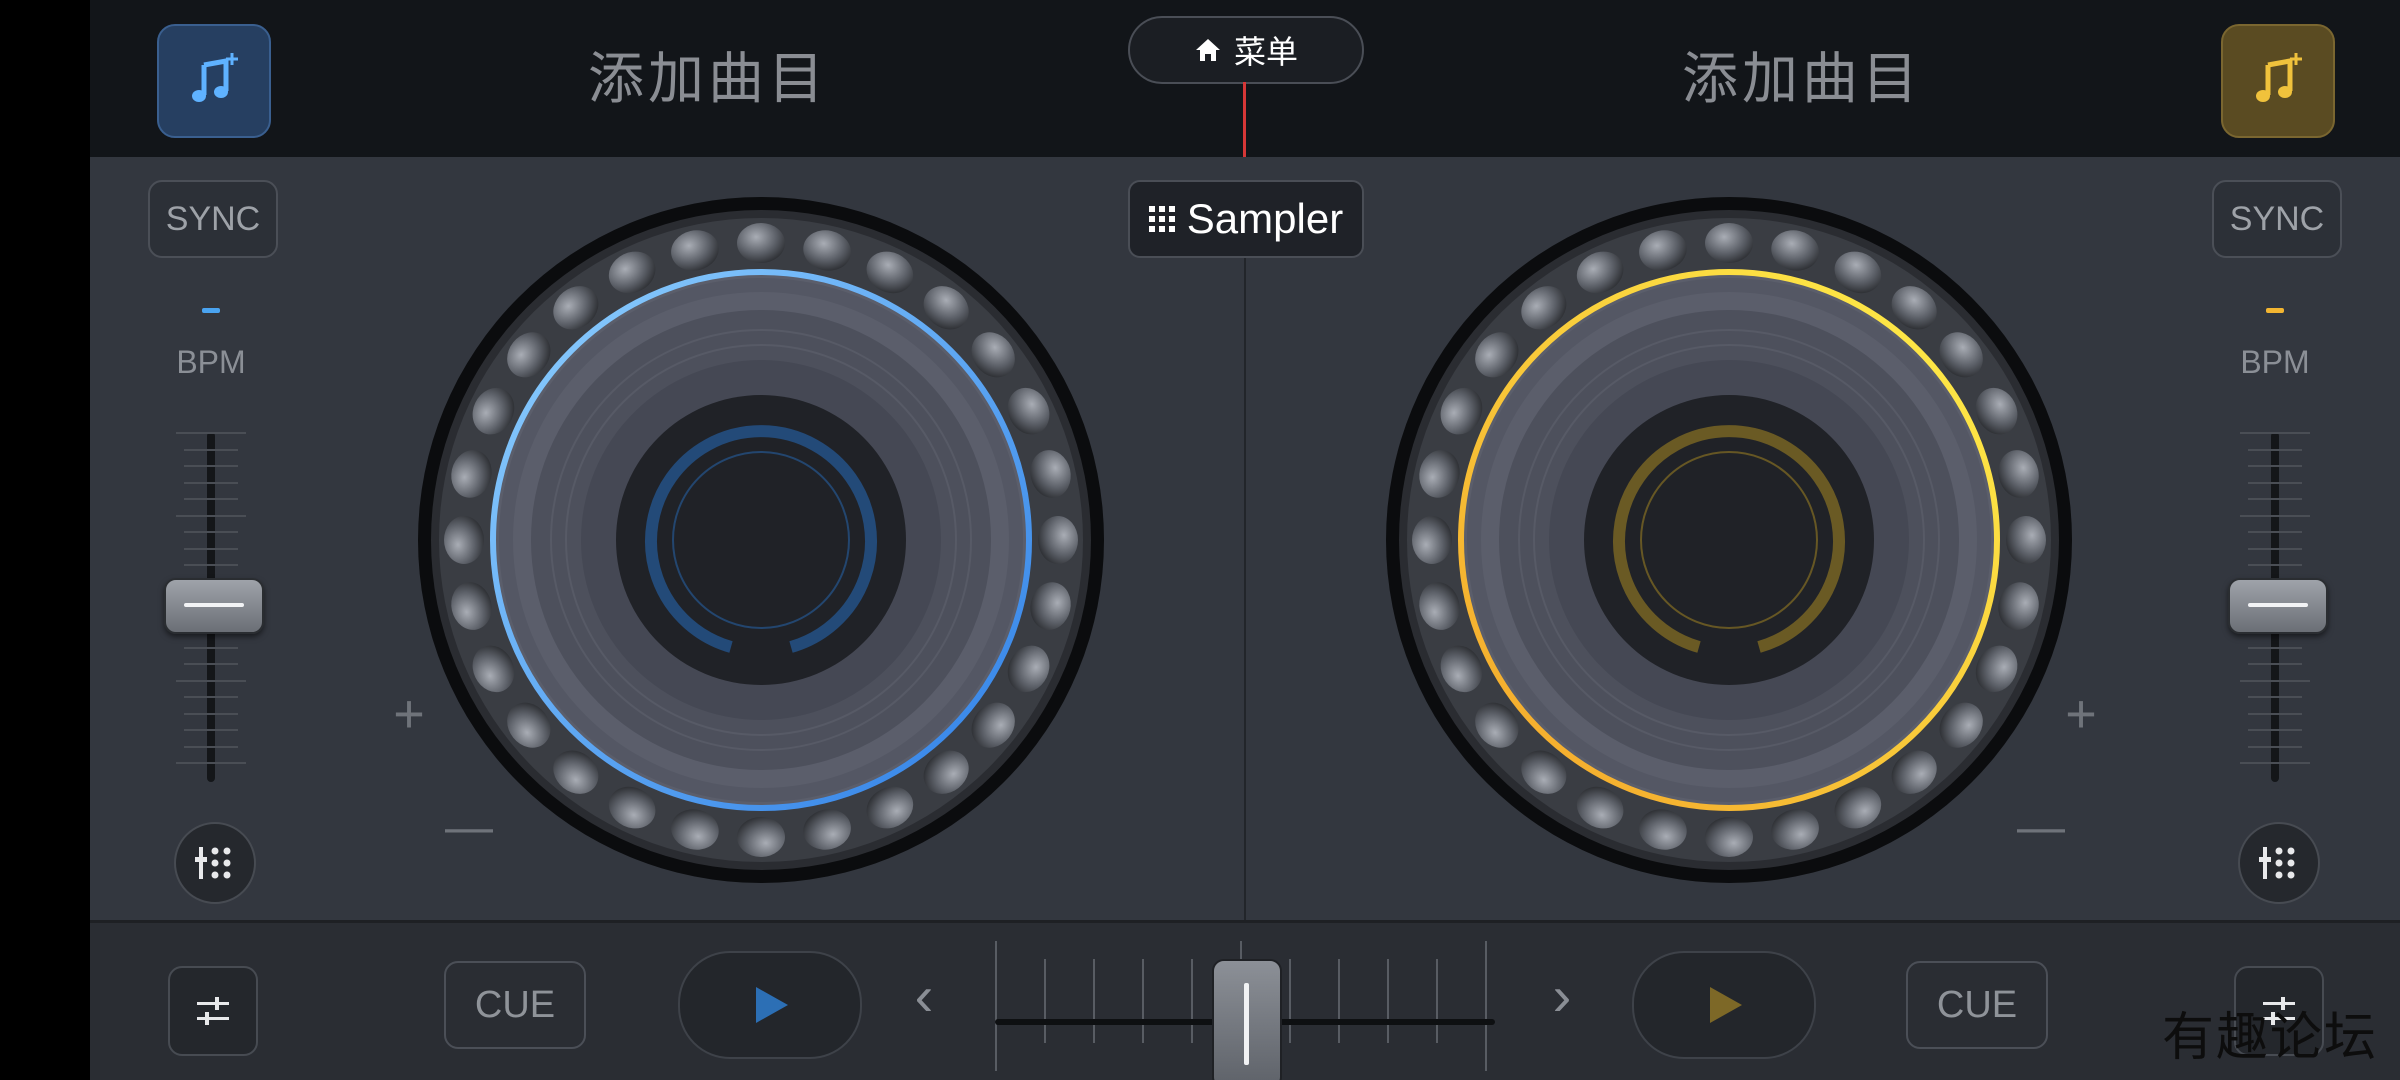 The height and width of the screenshot is (1080, 2400). Describe the element at coordinates (1265, 52) in the screenshot. I see `menu-label: 菜单` at that location.